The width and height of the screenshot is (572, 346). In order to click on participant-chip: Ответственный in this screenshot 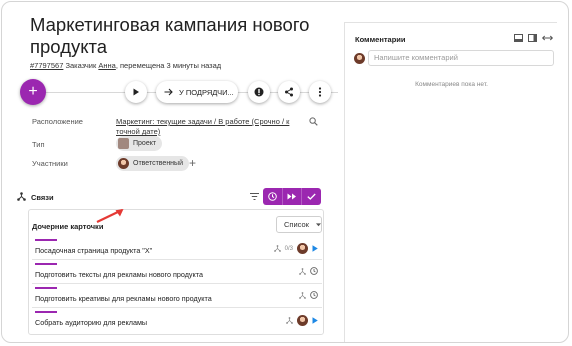, I will do `click(152, 163)`.